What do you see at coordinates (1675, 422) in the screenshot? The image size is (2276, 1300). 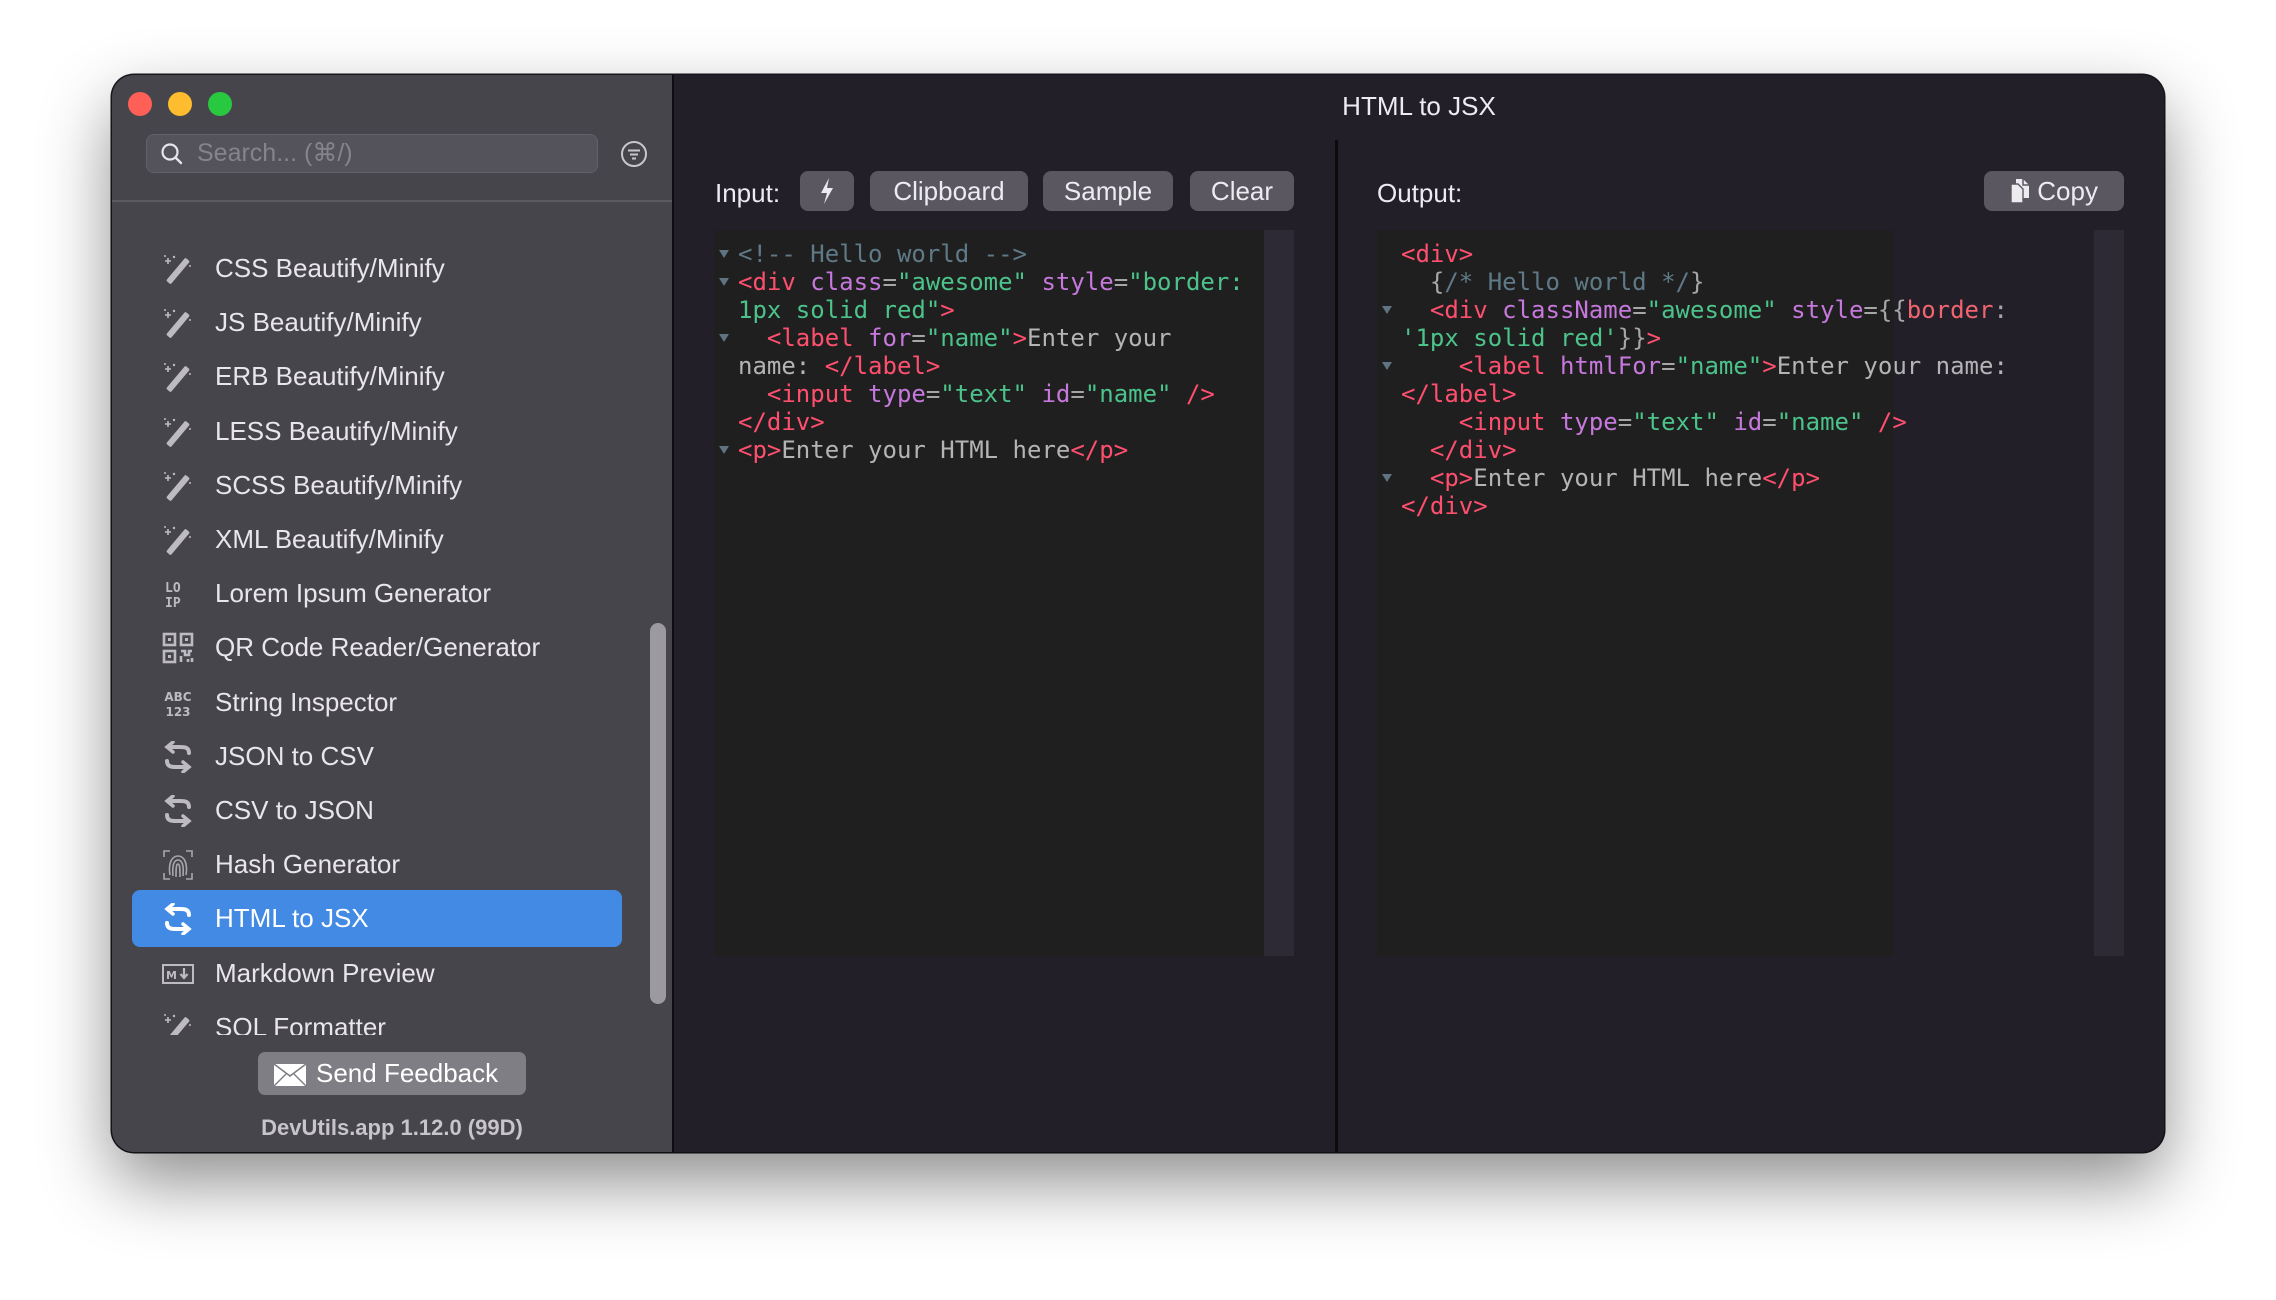 I see `code-token-str: "text"` at bounding box center [1675, 422].